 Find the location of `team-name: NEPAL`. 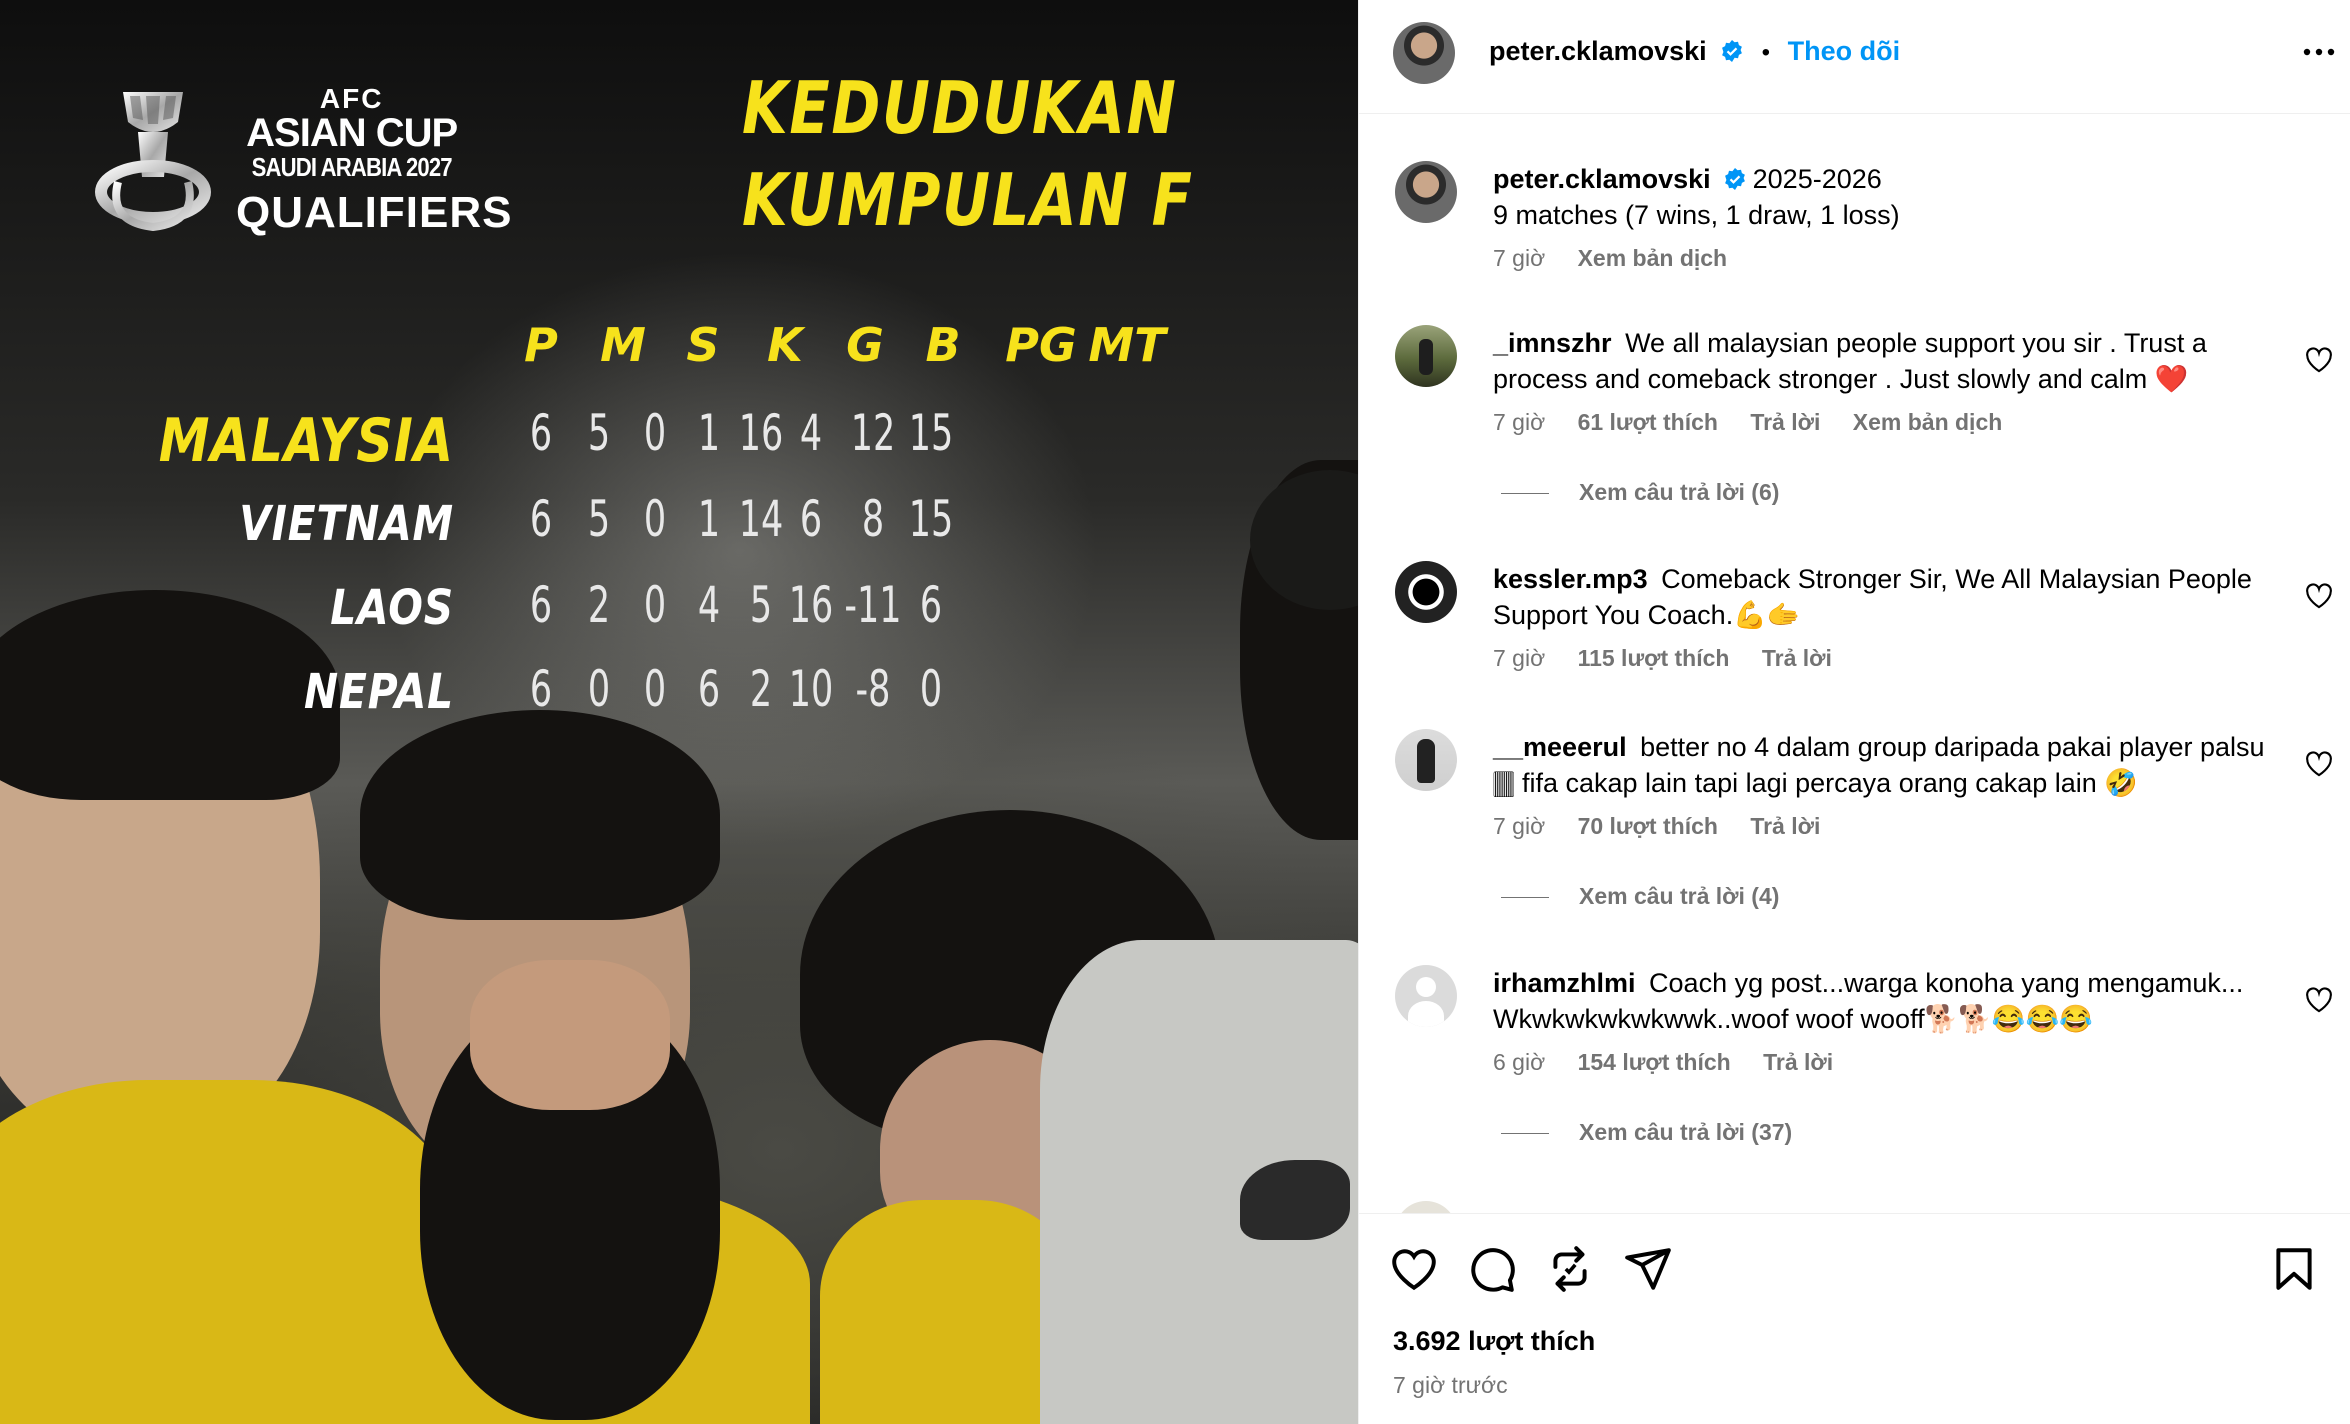

team-name: NEPAL is located at coordinates (379, 692).